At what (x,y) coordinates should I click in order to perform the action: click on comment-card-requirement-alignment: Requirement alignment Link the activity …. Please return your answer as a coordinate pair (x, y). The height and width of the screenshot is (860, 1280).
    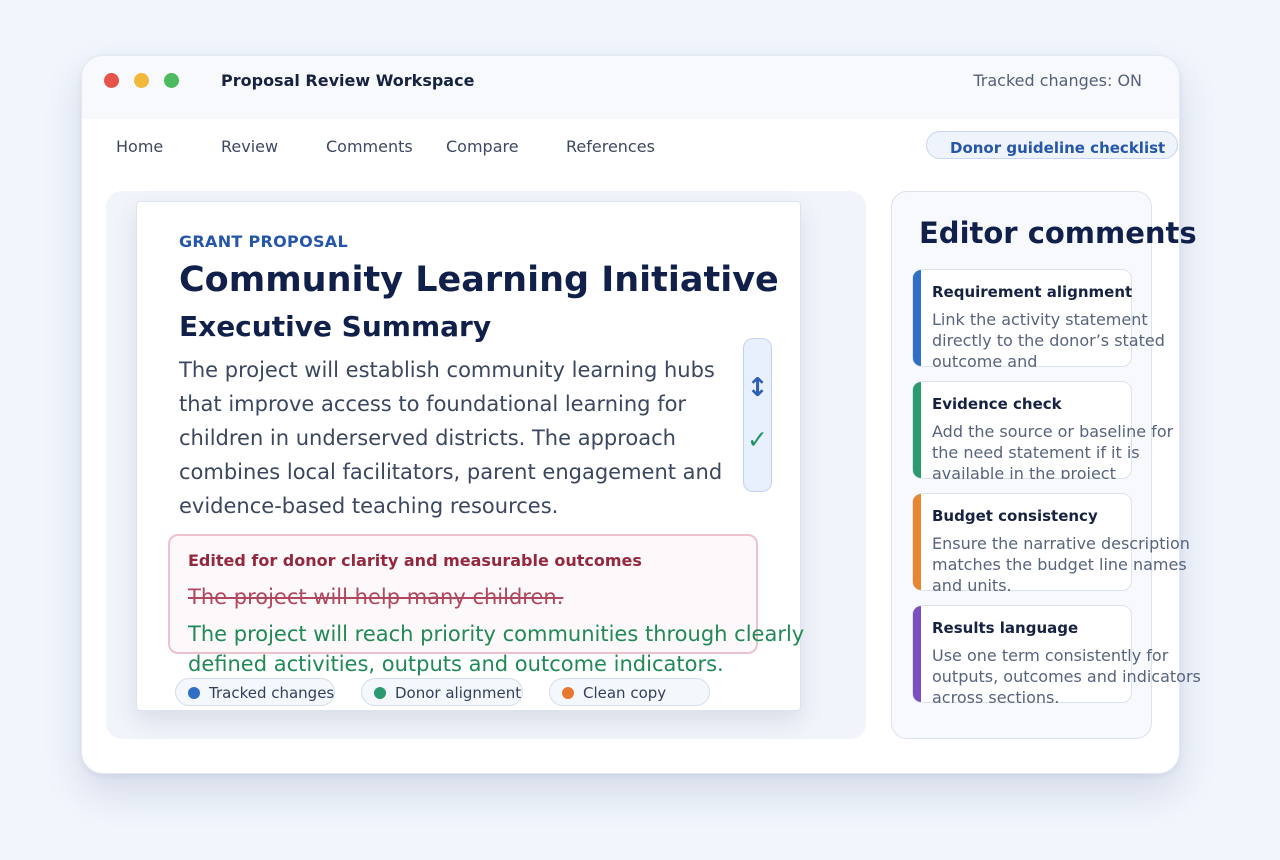
    Looking at the image, I should click on (1038, 318).